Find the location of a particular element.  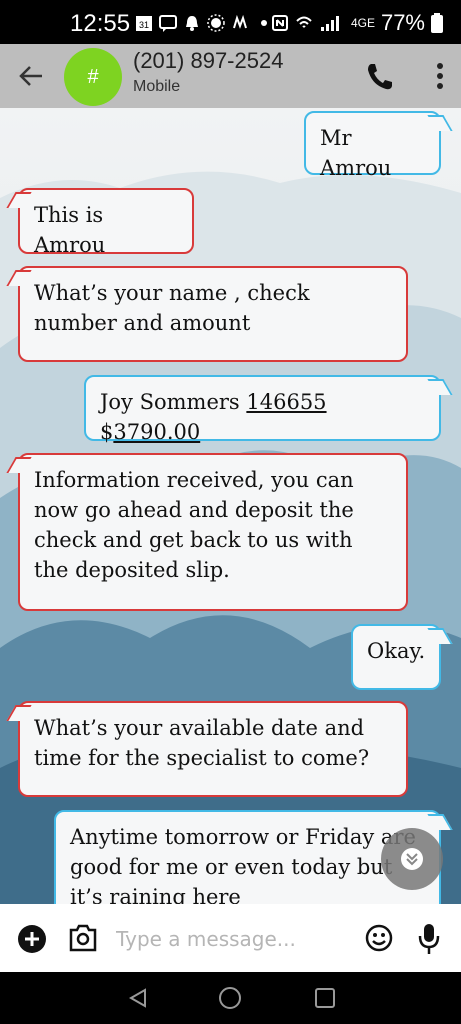

nav-home-button is located at coordinates (230, 998).